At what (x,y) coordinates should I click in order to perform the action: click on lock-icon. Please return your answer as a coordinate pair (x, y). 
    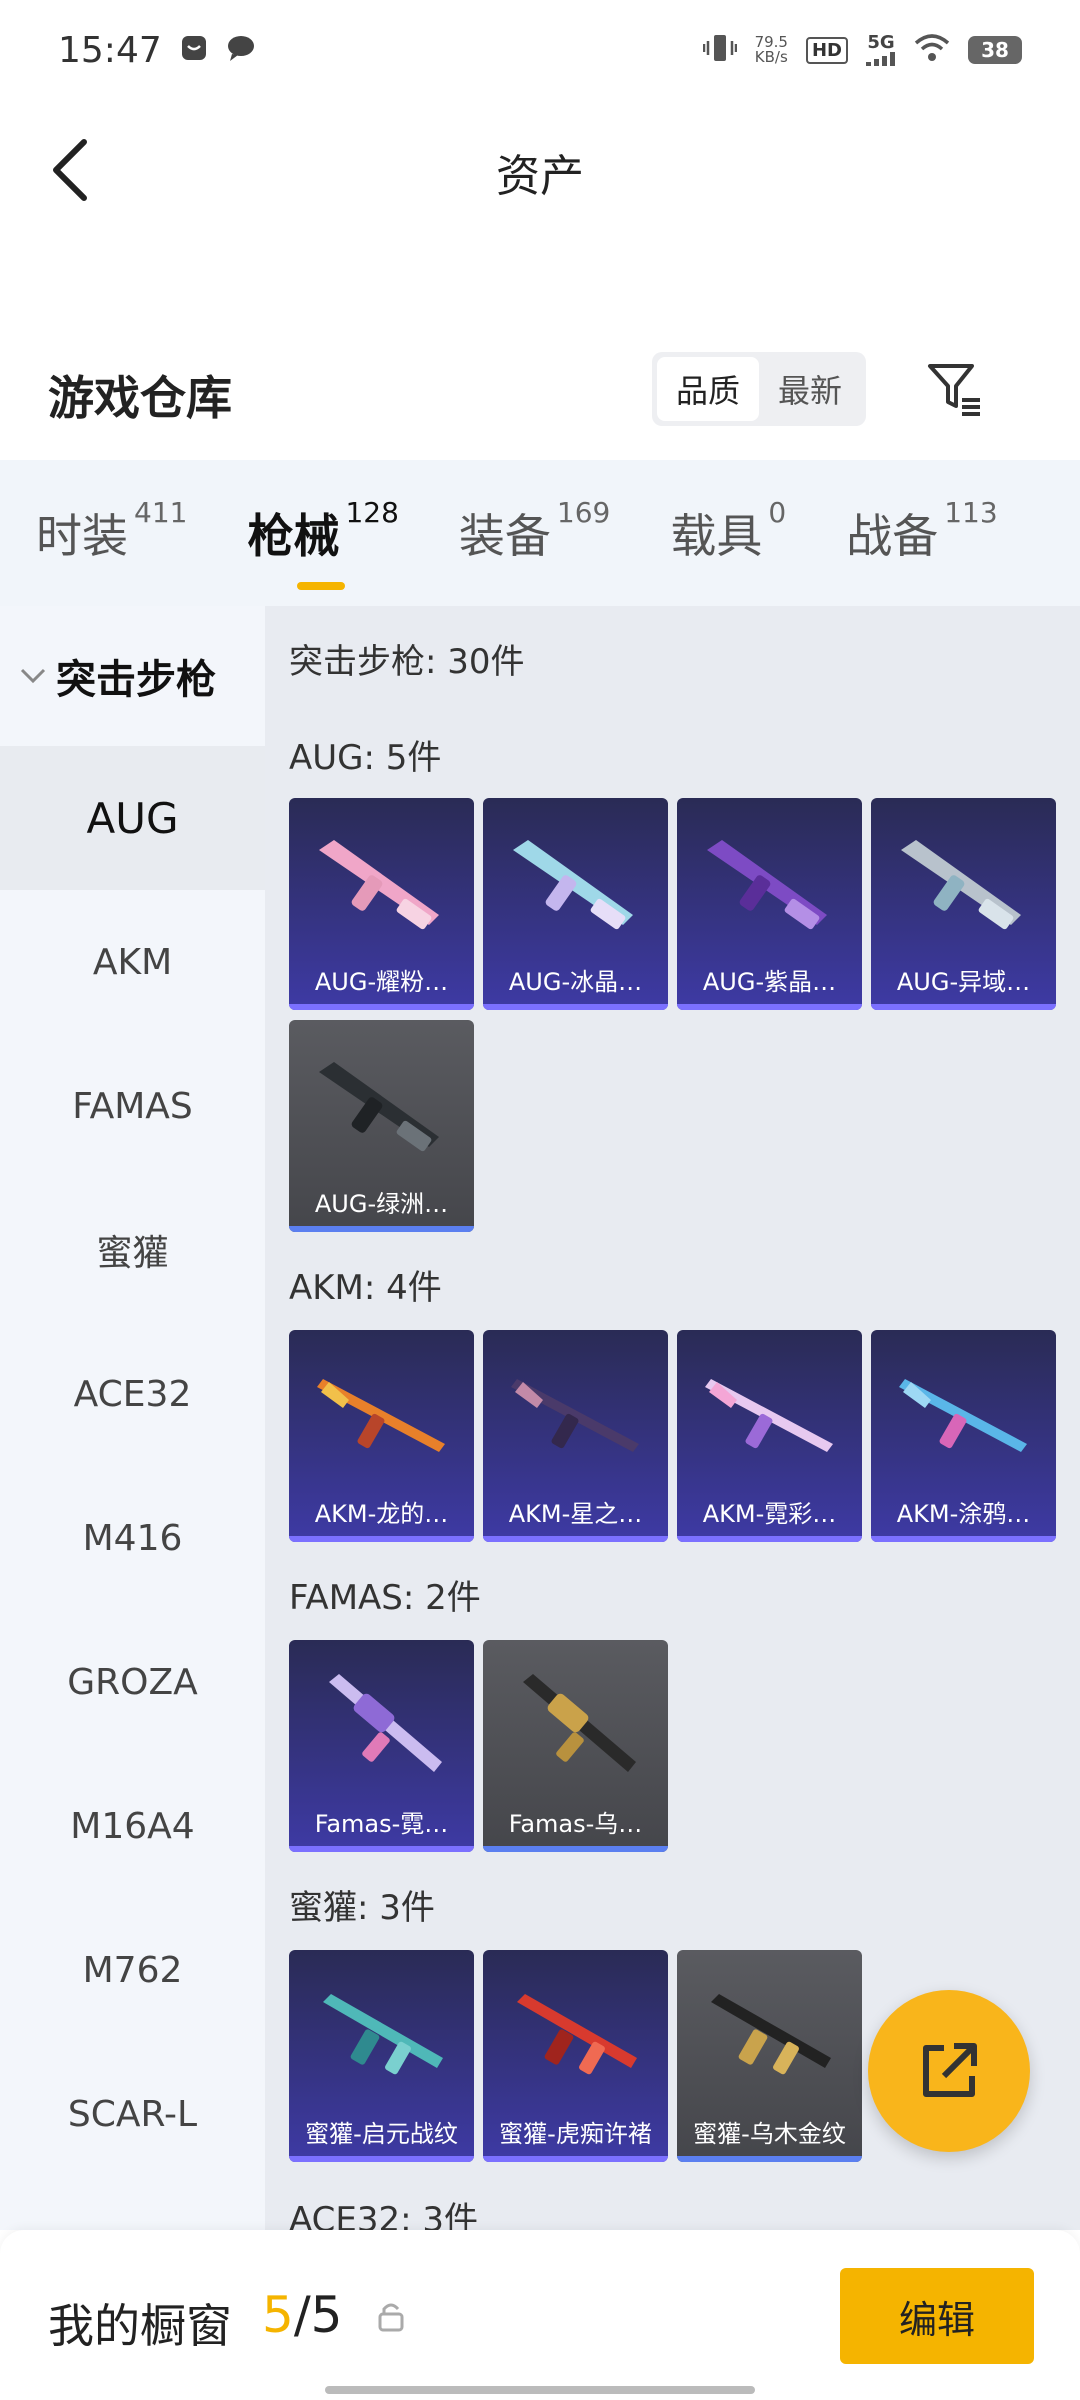
    Looking at the image, I should click on (391, 2317).